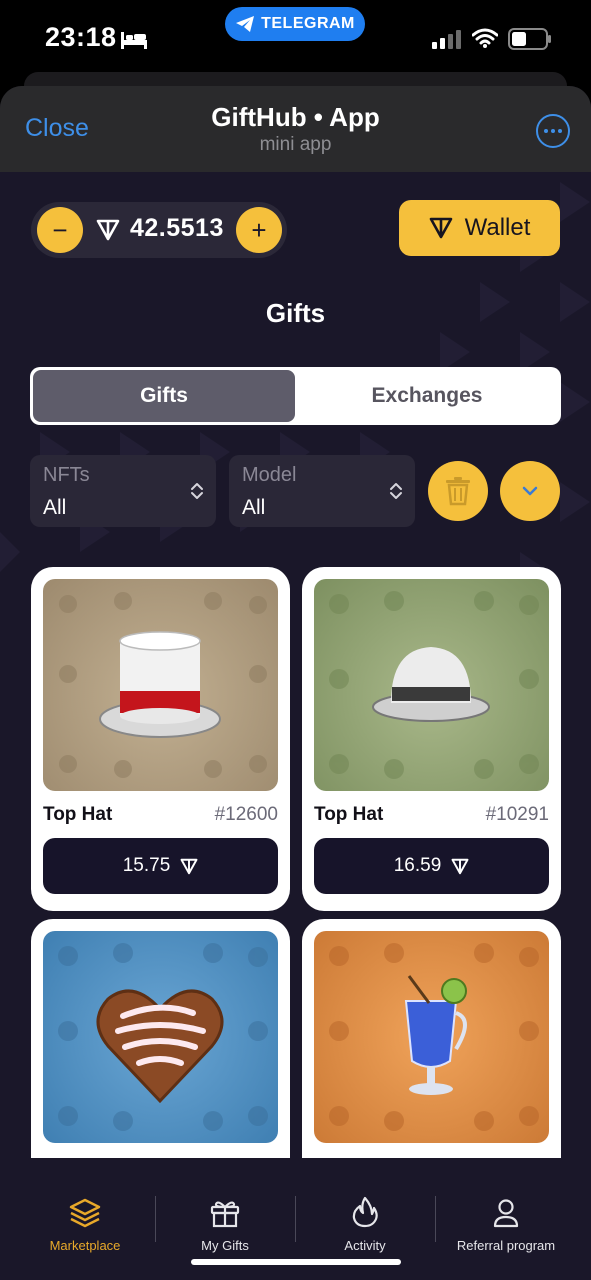  I want to click on nfts-select-label: NFTs, so click(66, 475).